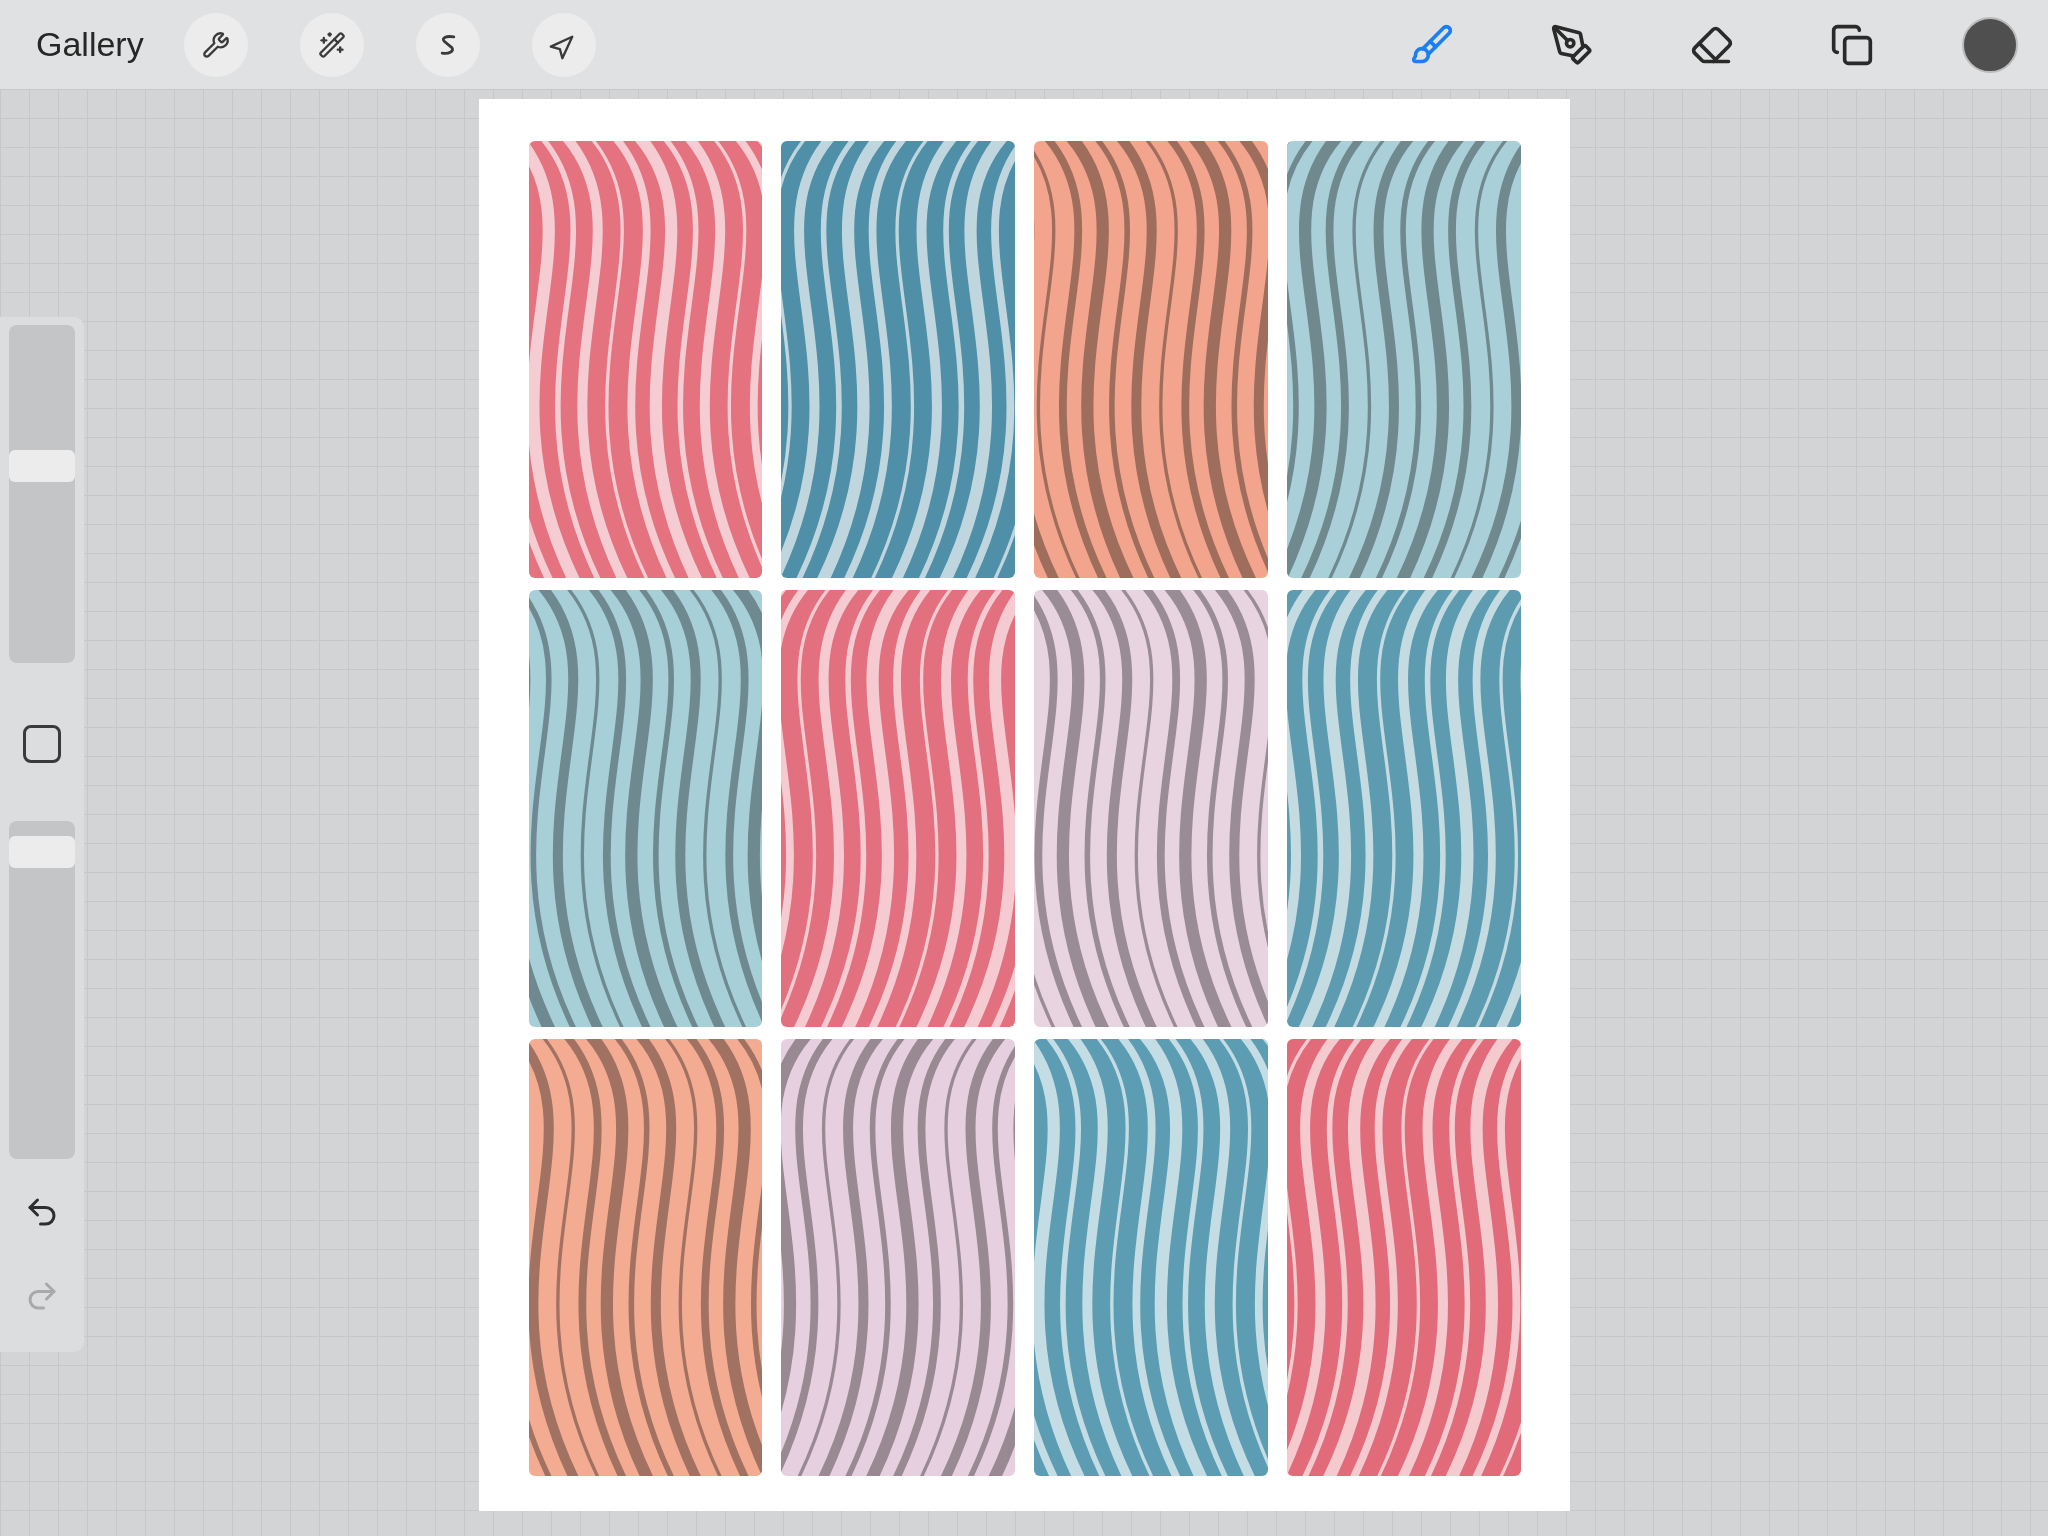 The height and width of the screenshot is (1536, 2048). What do you see at coordinates (1572, 44) in the screenshot?
I see `pen-nib-icon` at bounding box center [1572, 44].